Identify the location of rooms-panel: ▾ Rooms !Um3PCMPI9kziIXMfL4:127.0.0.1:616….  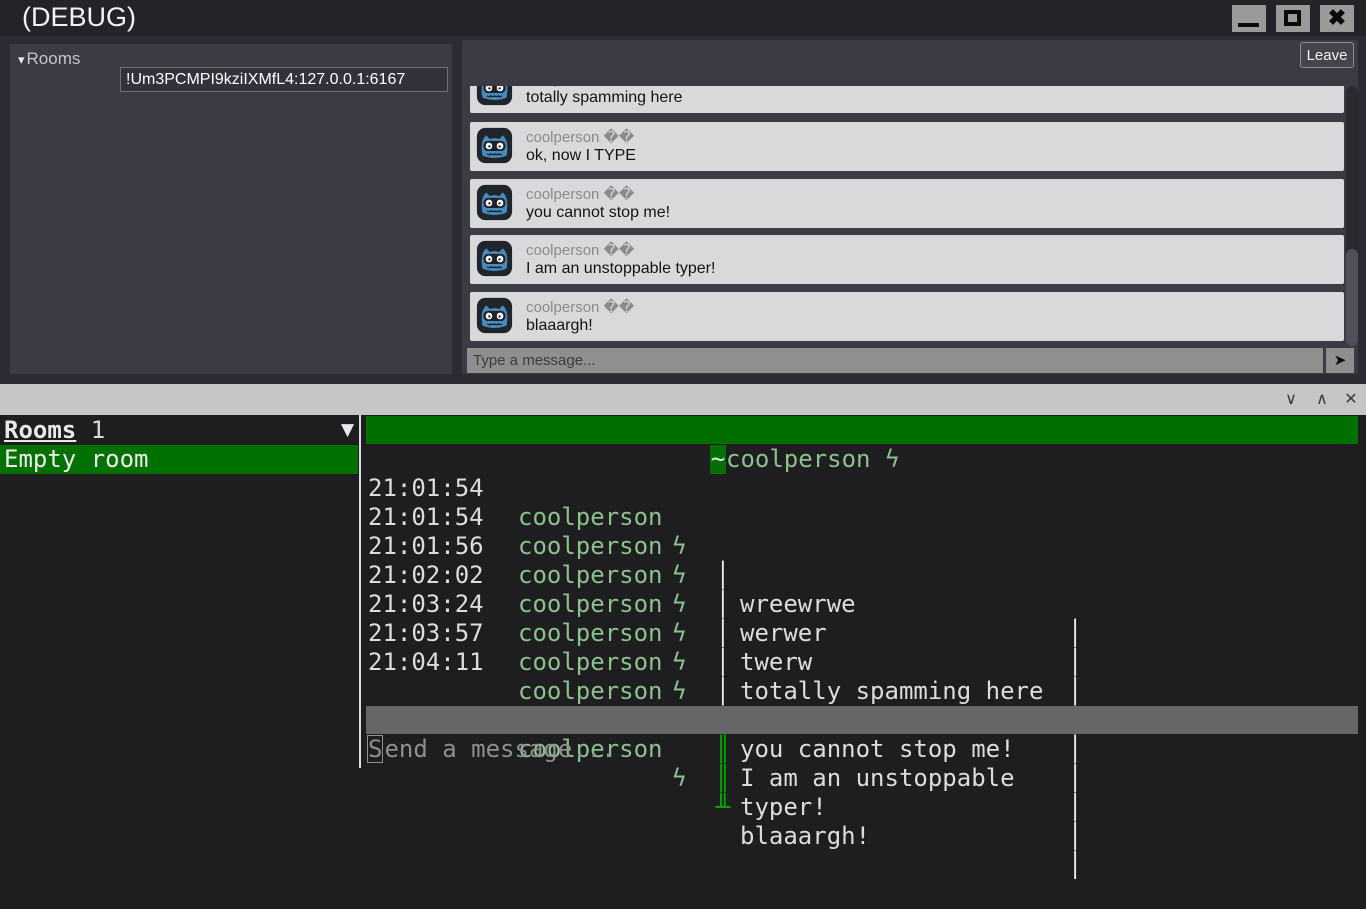
(231, 209).